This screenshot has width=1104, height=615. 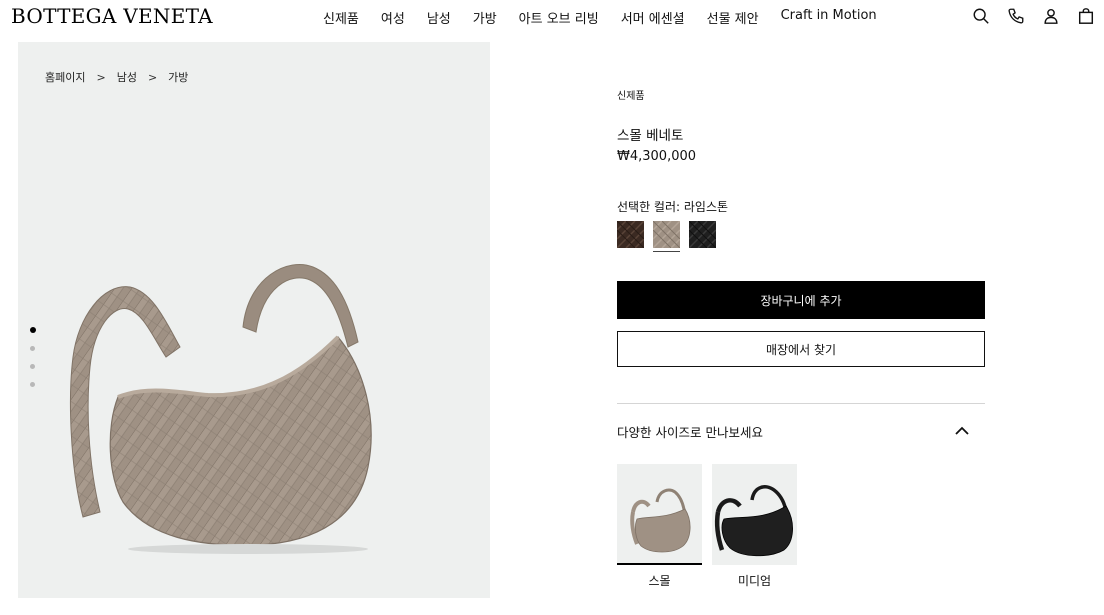 I want to click on size-options: 스몰 미디엄, so click(x=707, y=526).